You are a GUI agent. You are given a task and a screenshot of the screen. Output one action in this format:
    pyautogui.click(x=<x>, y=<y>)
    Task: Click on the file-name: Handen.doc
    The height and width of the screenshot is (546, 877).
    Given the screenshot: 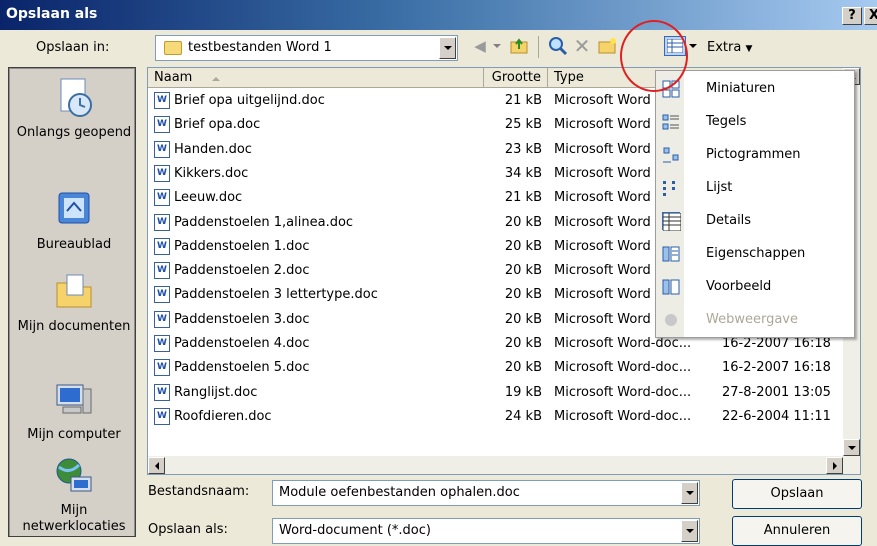 What is the action you would take?
    pyautogui.click(x=213, y=149)
    